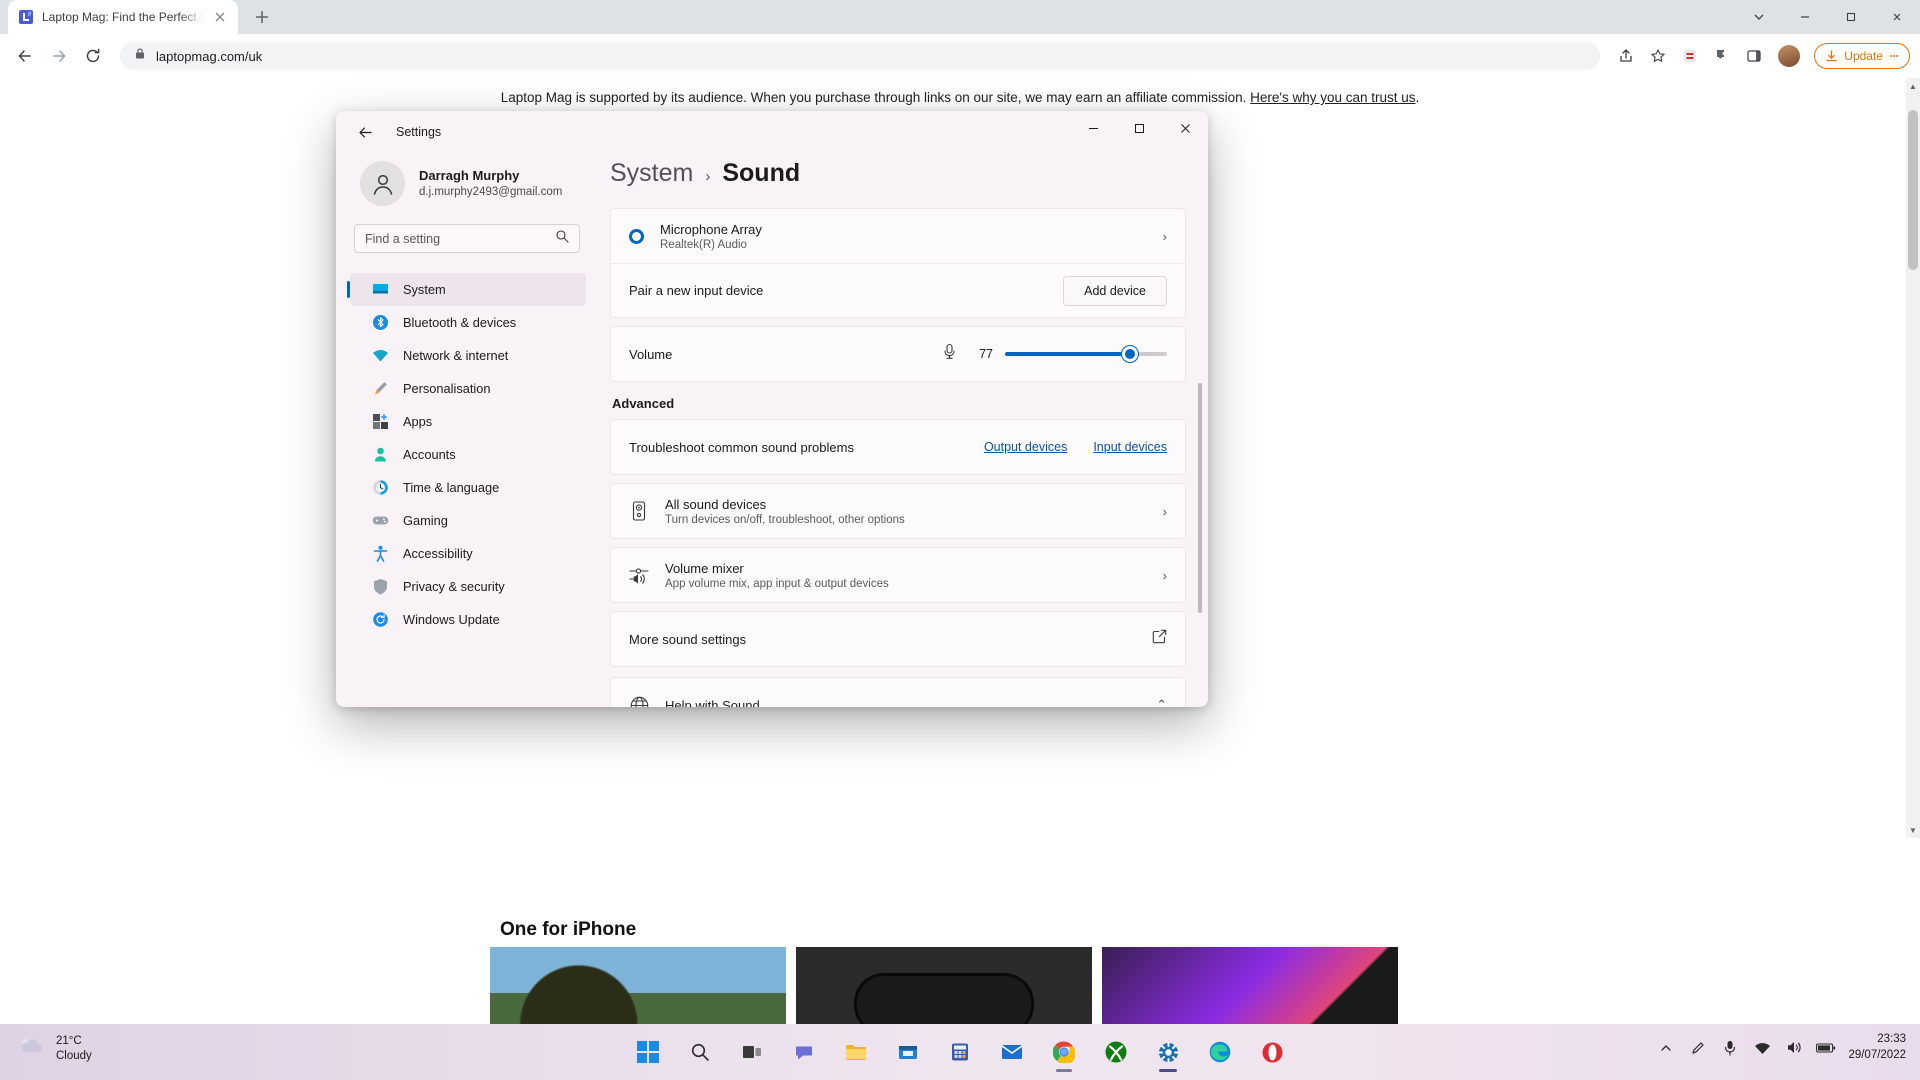  What do you see at coordinates (1781, 1047) in the screenshot?
I see `system-tray: 23:33 29/07/2022` at bounding box center [1781, 1047].